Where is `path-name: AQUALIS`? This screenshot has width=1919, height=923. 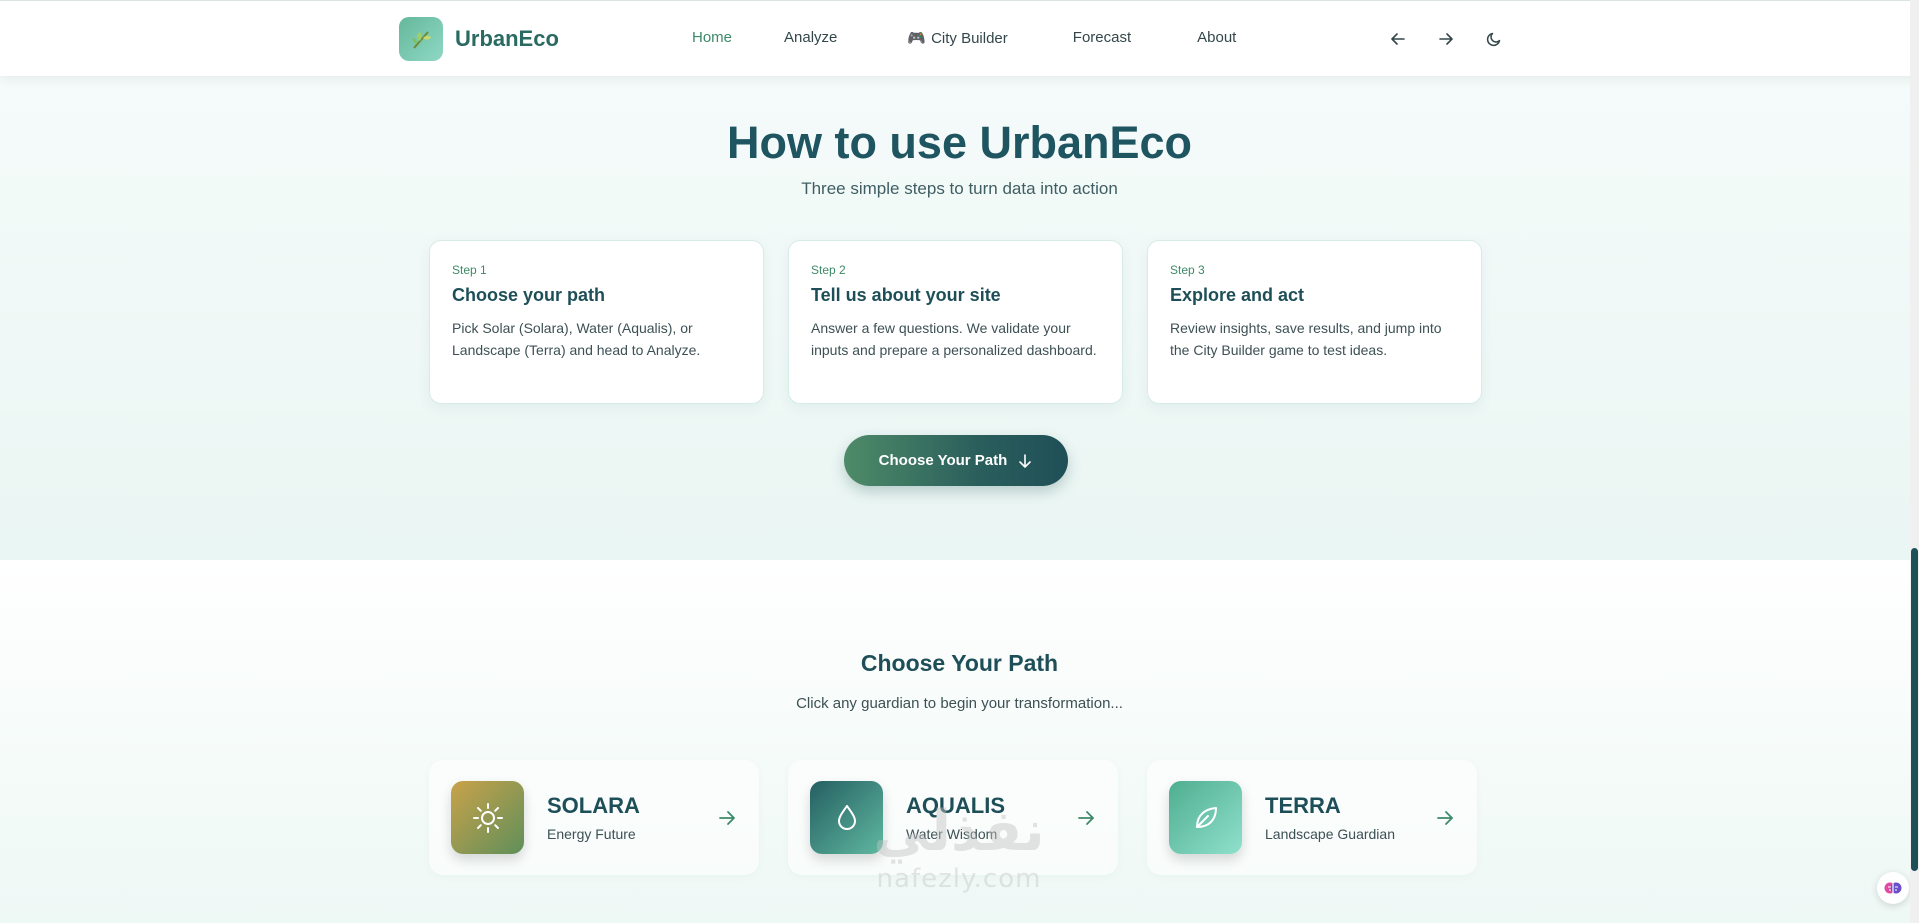 path-name: AQUALIS is located at coordinates (955, 805).